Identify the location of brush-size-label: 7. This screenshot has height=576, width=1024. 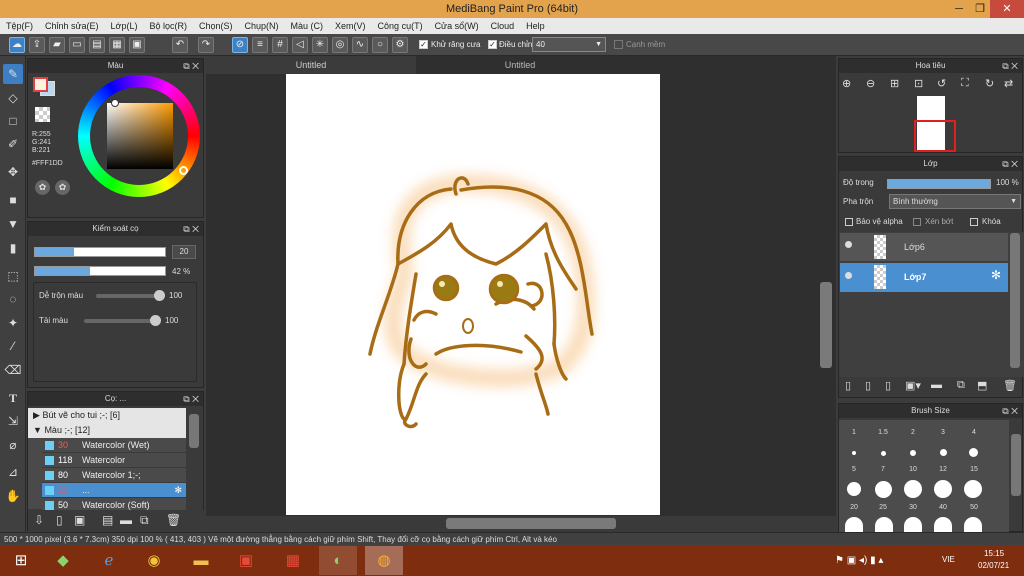
(883, 469).